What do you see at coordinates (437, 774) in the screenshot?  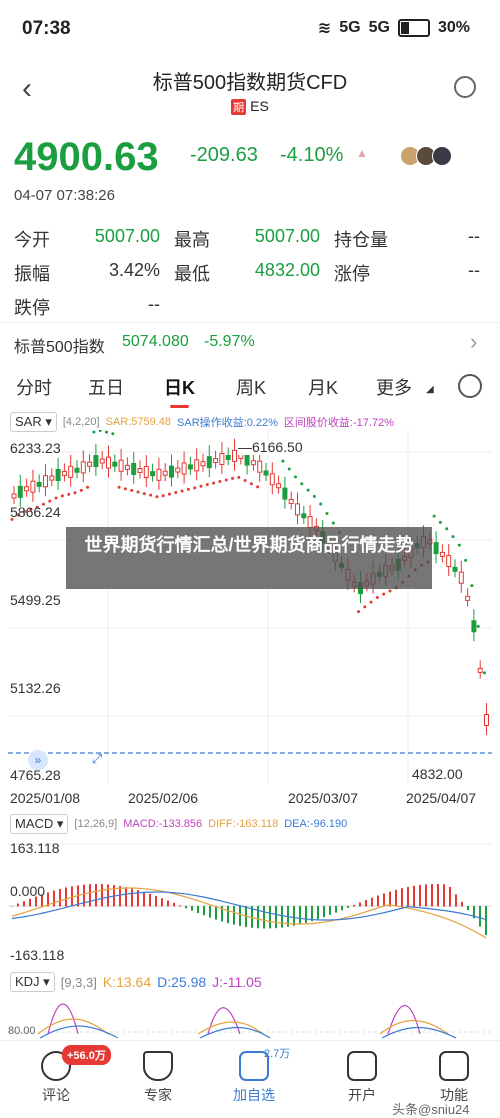 I see `last-price-marker: 4832.00` at bounding box center [437, 774].